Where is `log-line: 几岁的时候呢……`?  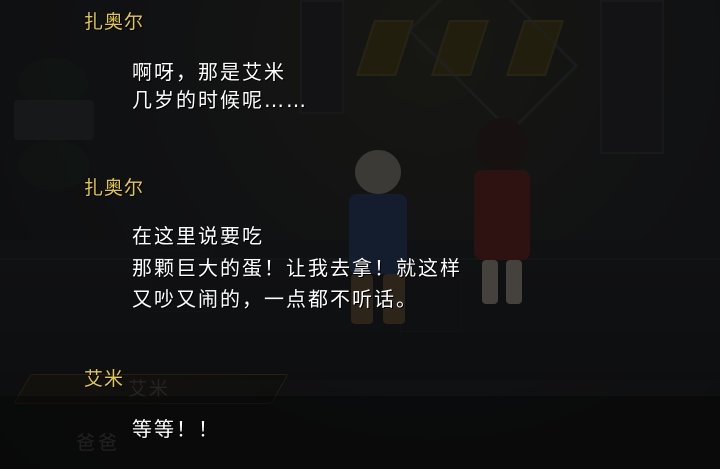 log-line: 几岁的时候呢…… is located at coordinates (220, 100).